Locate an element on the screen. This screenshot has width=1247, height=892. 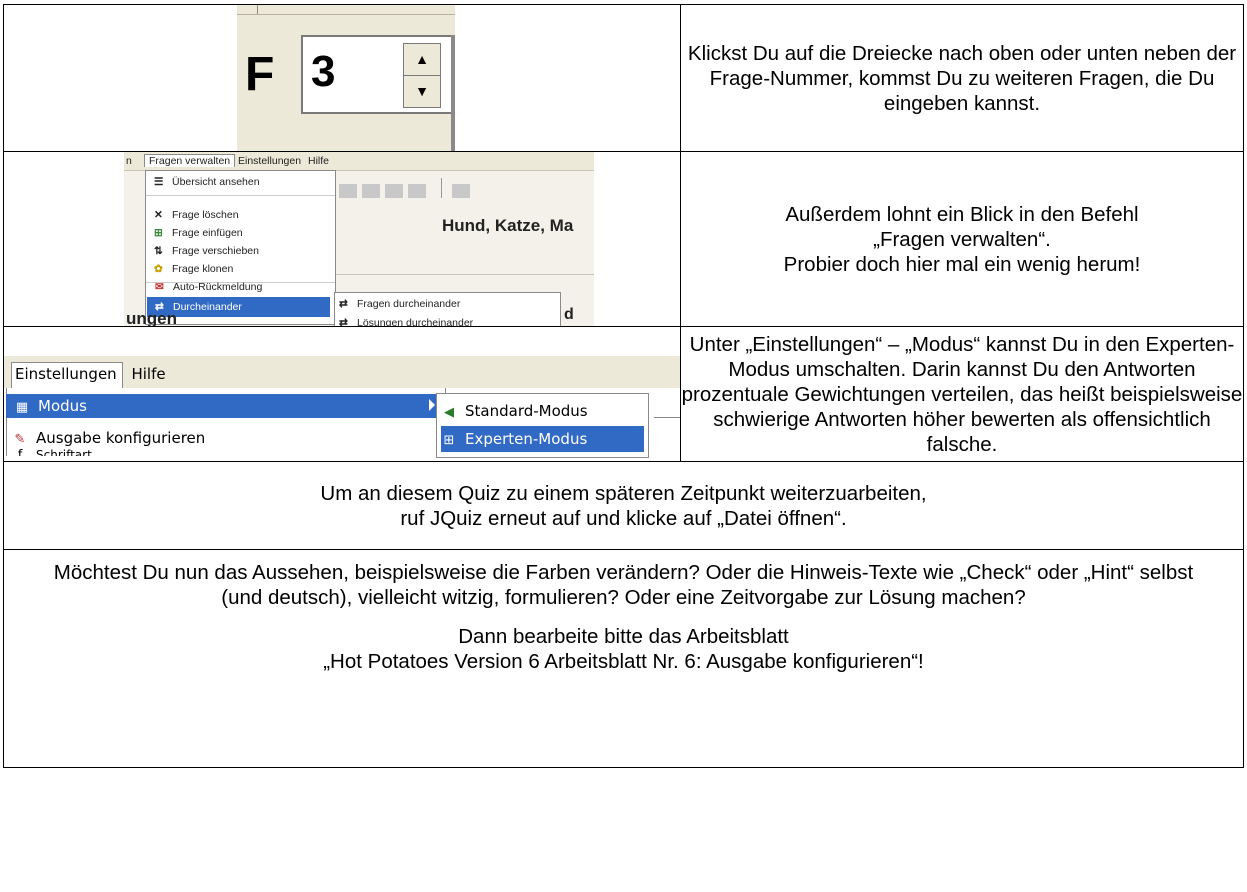
text-line: Probier doch hier mal ein wenig herum! is located at coordinates (962, 264).